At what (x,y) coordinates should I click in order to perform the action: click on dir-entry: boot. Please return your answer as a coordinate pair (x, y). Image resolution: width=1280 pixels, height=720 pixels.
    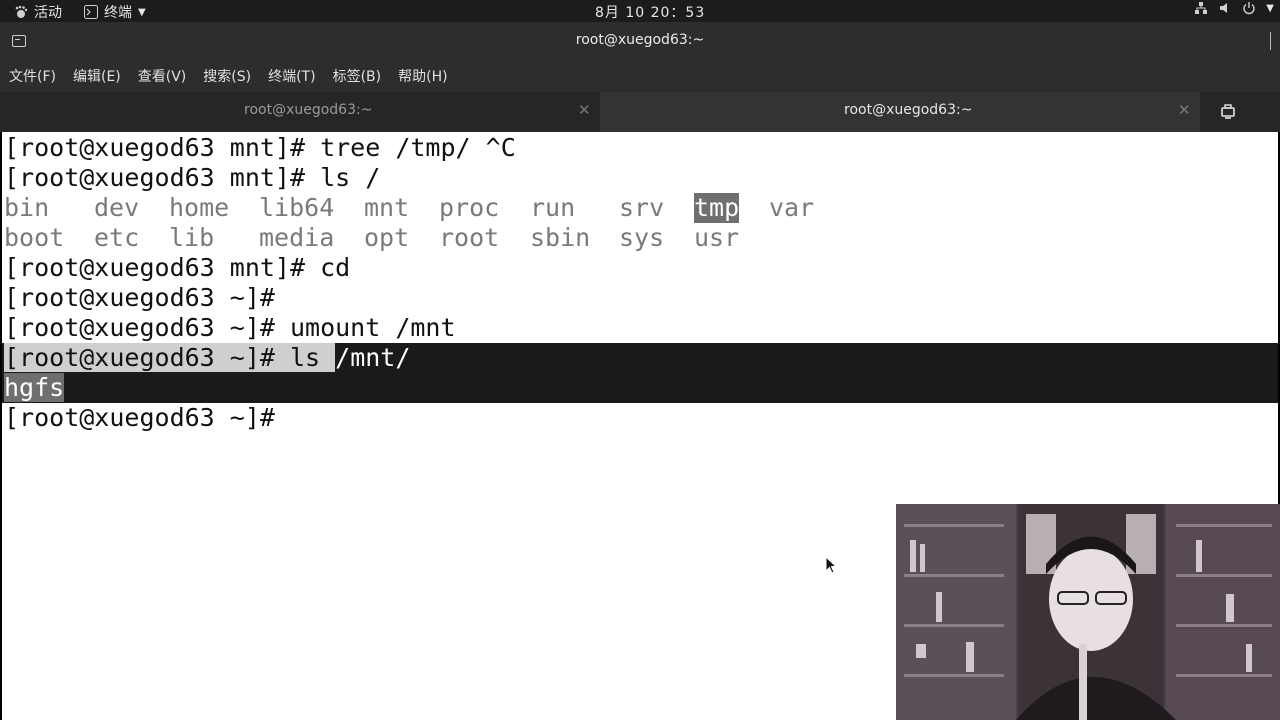
    Looking at the image, I should click on (34, 237).